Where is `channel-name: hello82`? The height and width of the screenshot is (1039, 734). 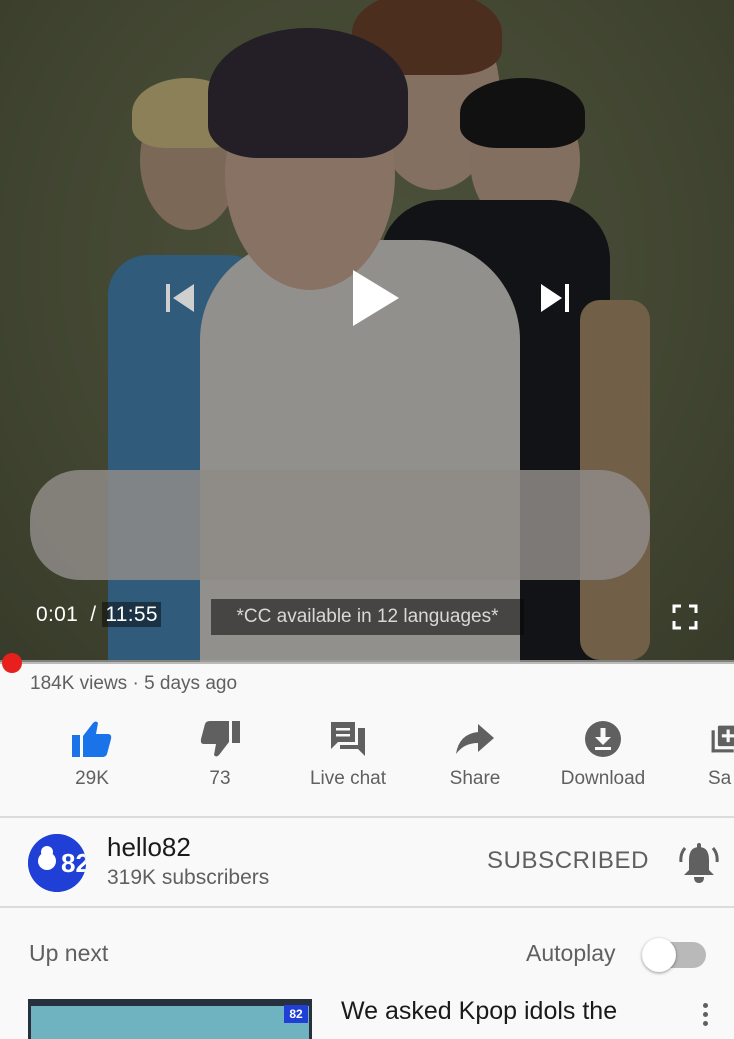
channel-name: hello82 is located at coordinates (149, 847).